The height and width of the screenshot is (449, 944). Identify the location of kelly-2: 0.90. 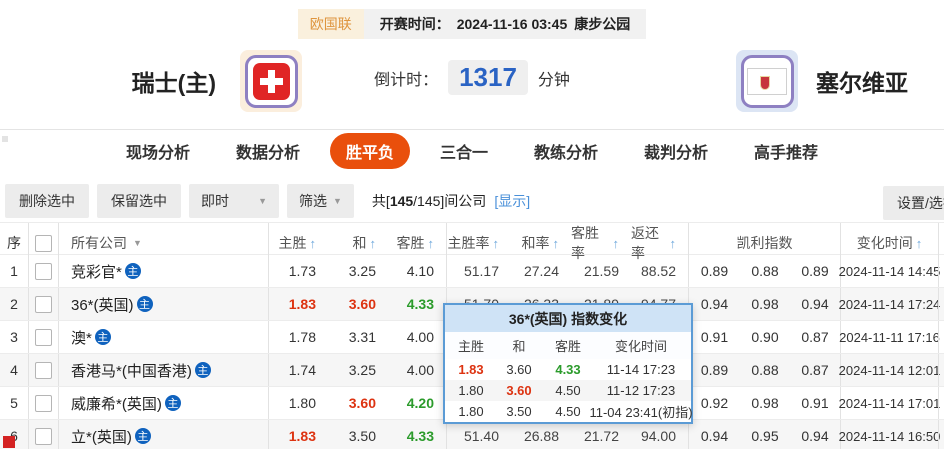
(765, 337).